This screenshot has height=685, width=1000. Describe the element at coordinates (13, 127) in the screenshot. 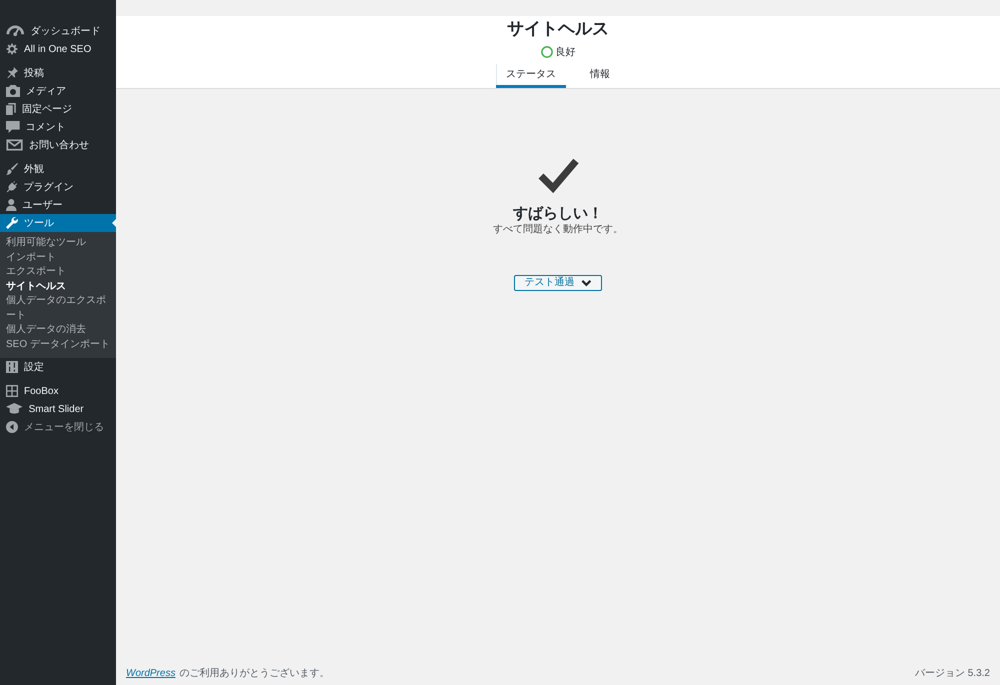

I see `speech-bubble-icon` at that location.